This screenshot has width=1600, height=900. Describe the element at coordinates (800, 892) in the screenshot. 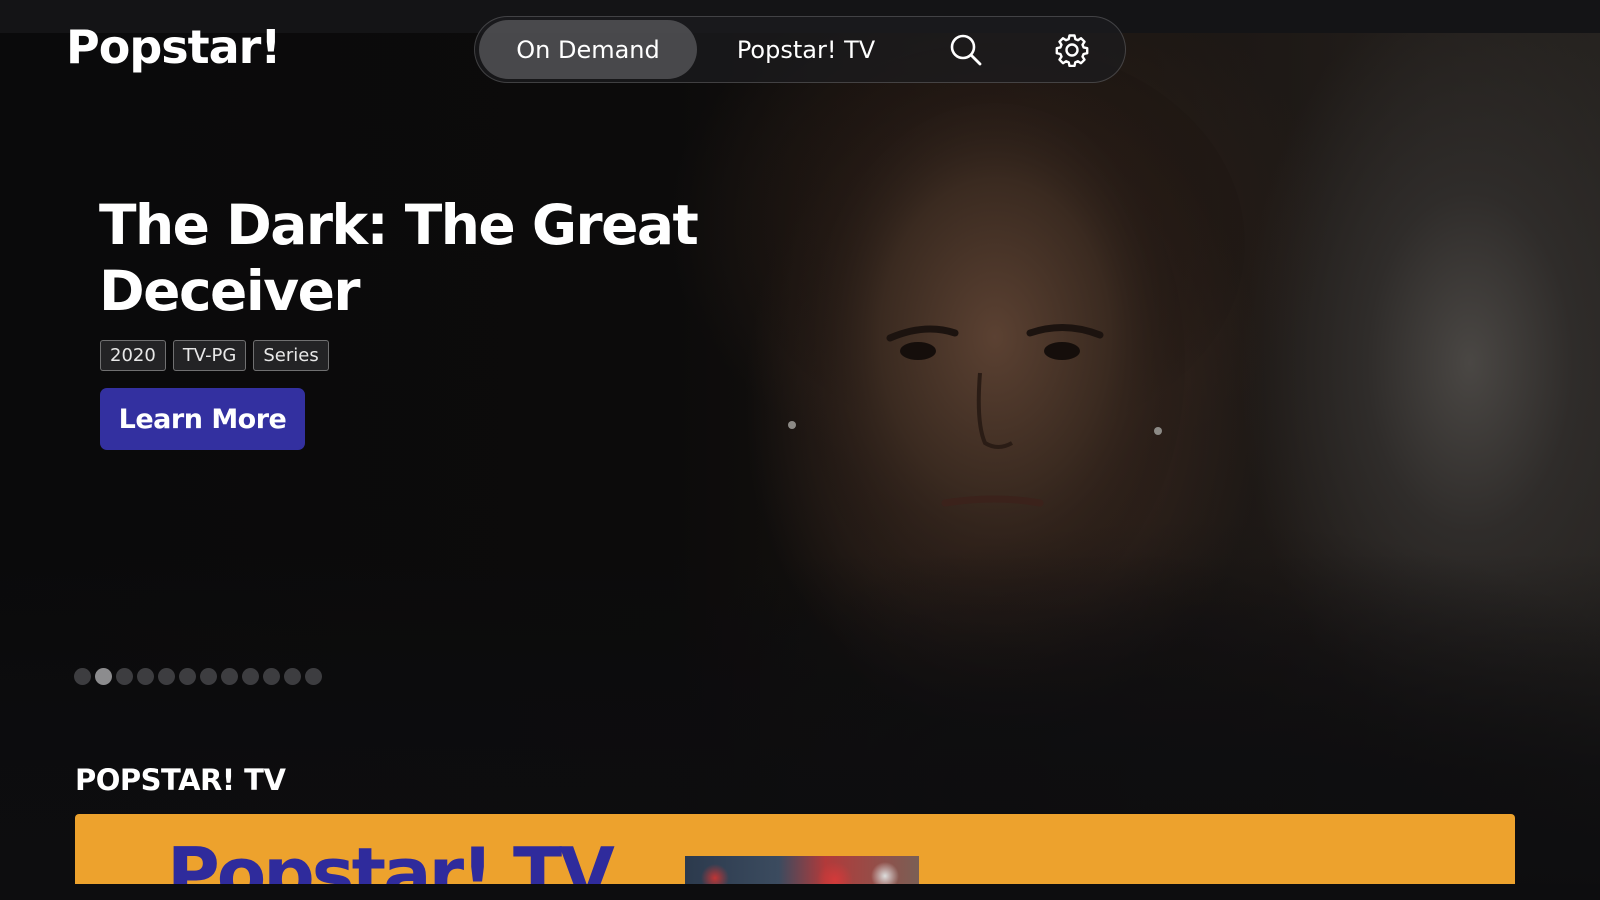

I see `bottom-edge` at that location.